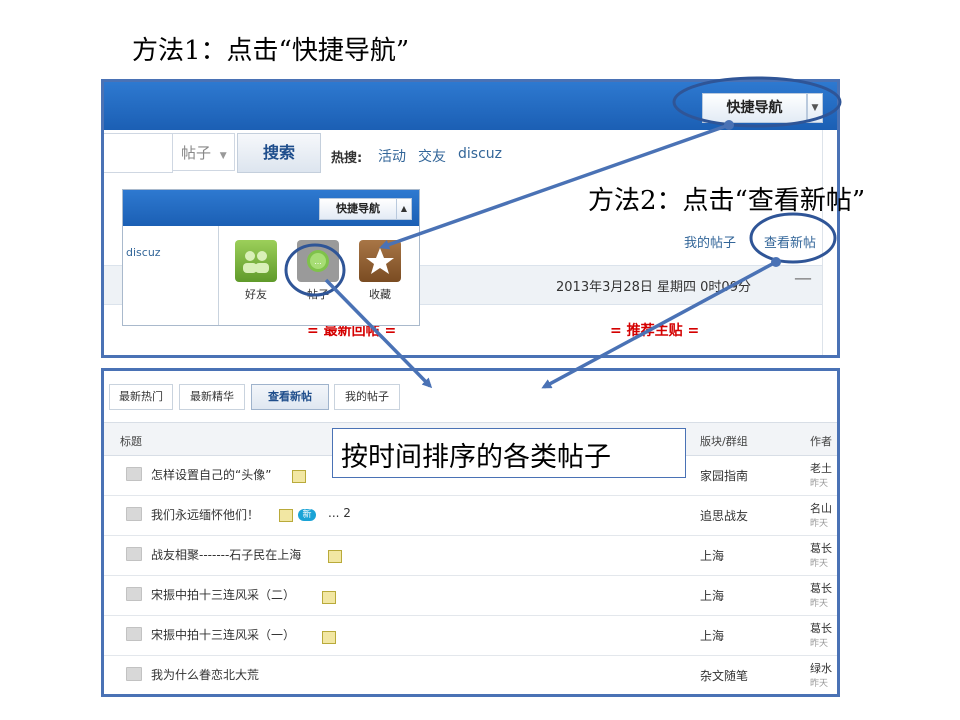 This screenshot has width=960, height=720. What do you see at coordinates (757, 102) in the screenshot?
I see `quicknav-highlight-ellipse` at bounding box center [757, 102].